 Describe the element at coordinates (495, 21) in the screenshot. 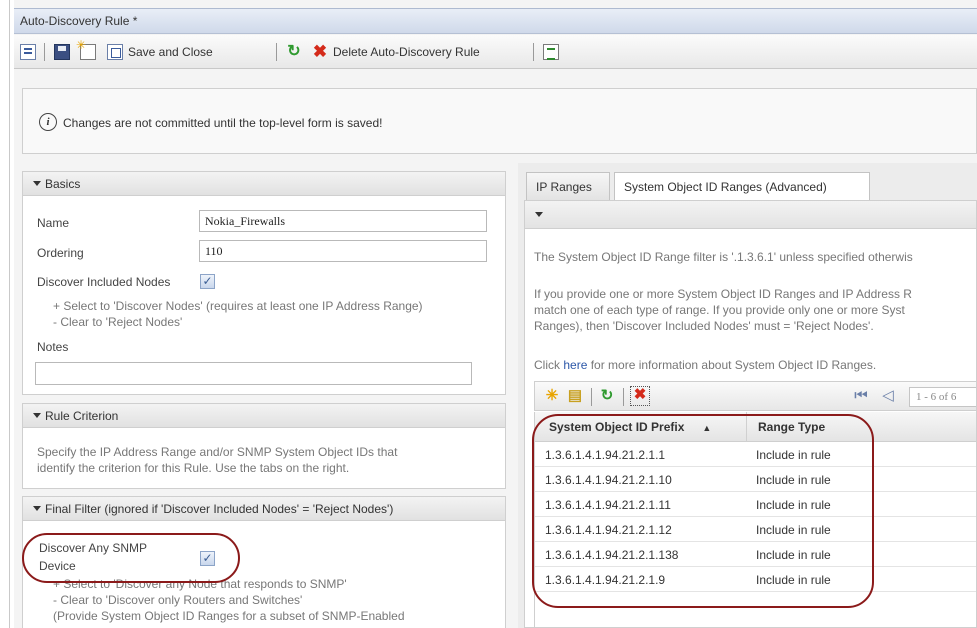

I see `window-titlebar: Auto-Discovery Rule *` at that location.